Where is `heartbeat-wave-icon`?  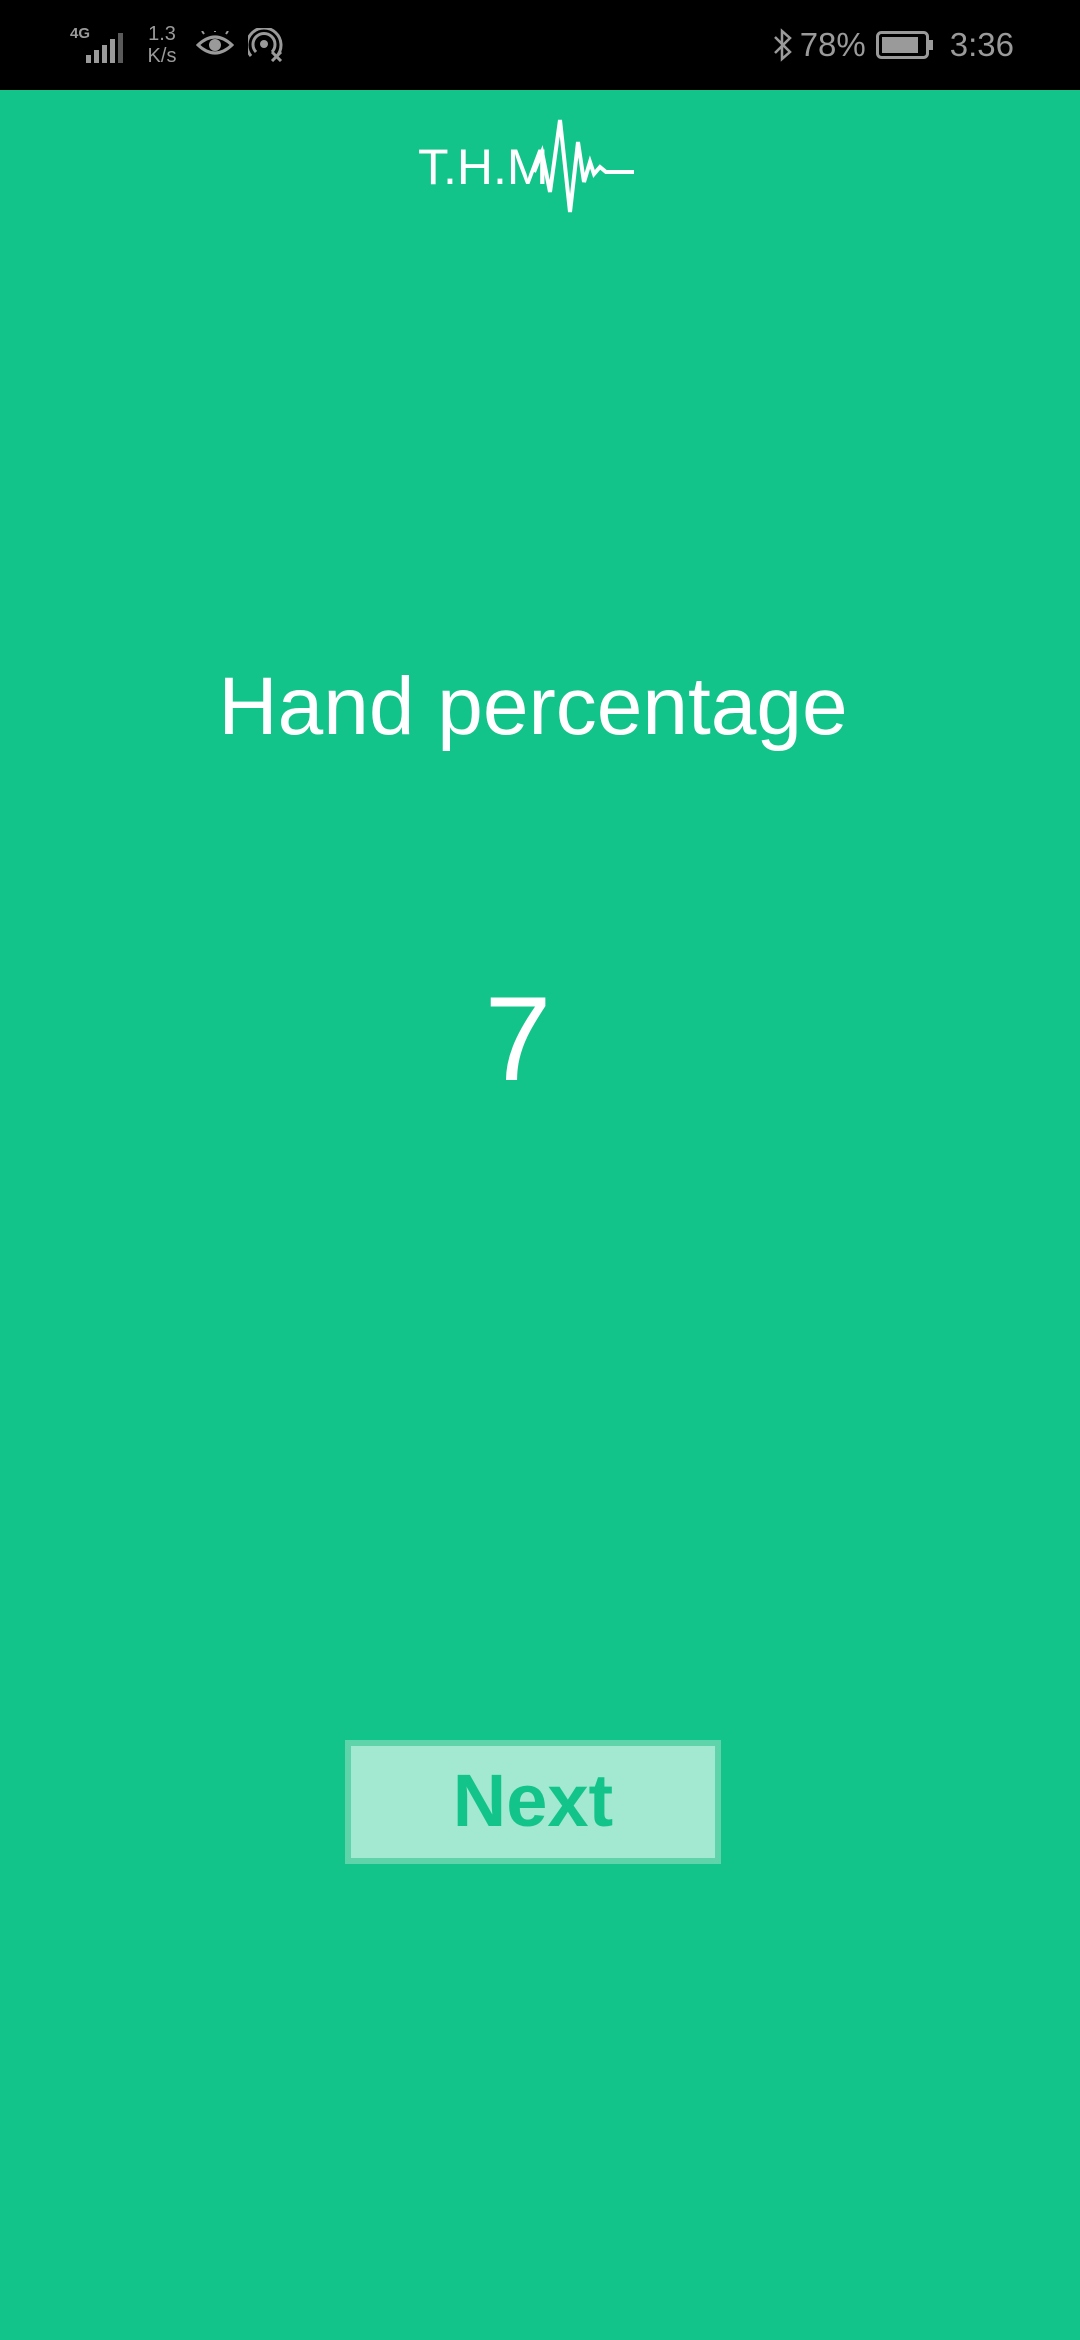 heartbeat-wave-icon is located at coordinates (584, 166).